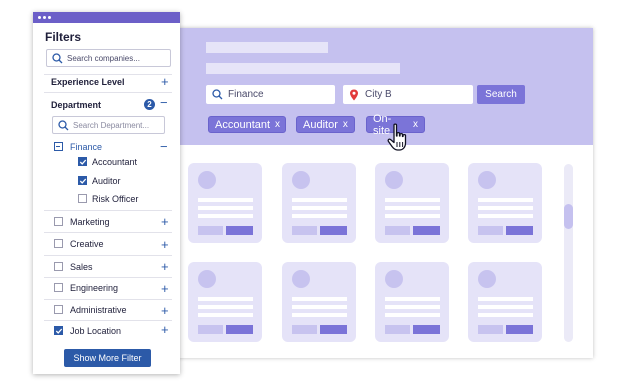  Describe the element at coordinates (378, 94) in the screenshot. I see `location-value: City B` at that location.